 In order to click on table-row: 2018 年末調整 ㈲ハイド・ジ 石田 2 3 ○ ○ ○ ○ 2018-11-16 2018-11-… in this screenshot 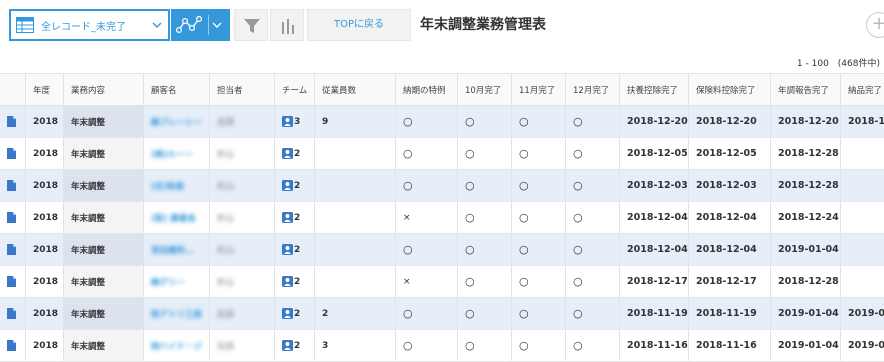, I will do `click(442, 346)`.